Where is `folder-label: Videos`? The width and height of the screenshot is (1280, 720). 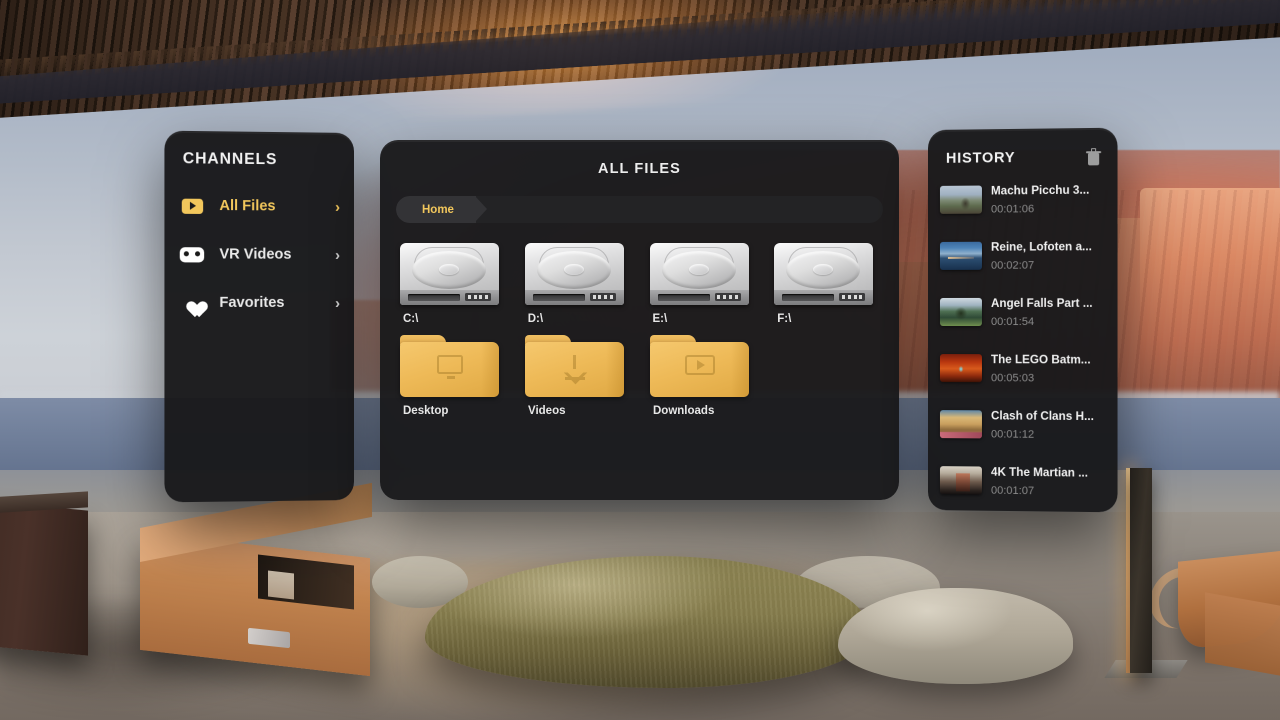
folder-label: Videos is located at coordinates (547, 411).